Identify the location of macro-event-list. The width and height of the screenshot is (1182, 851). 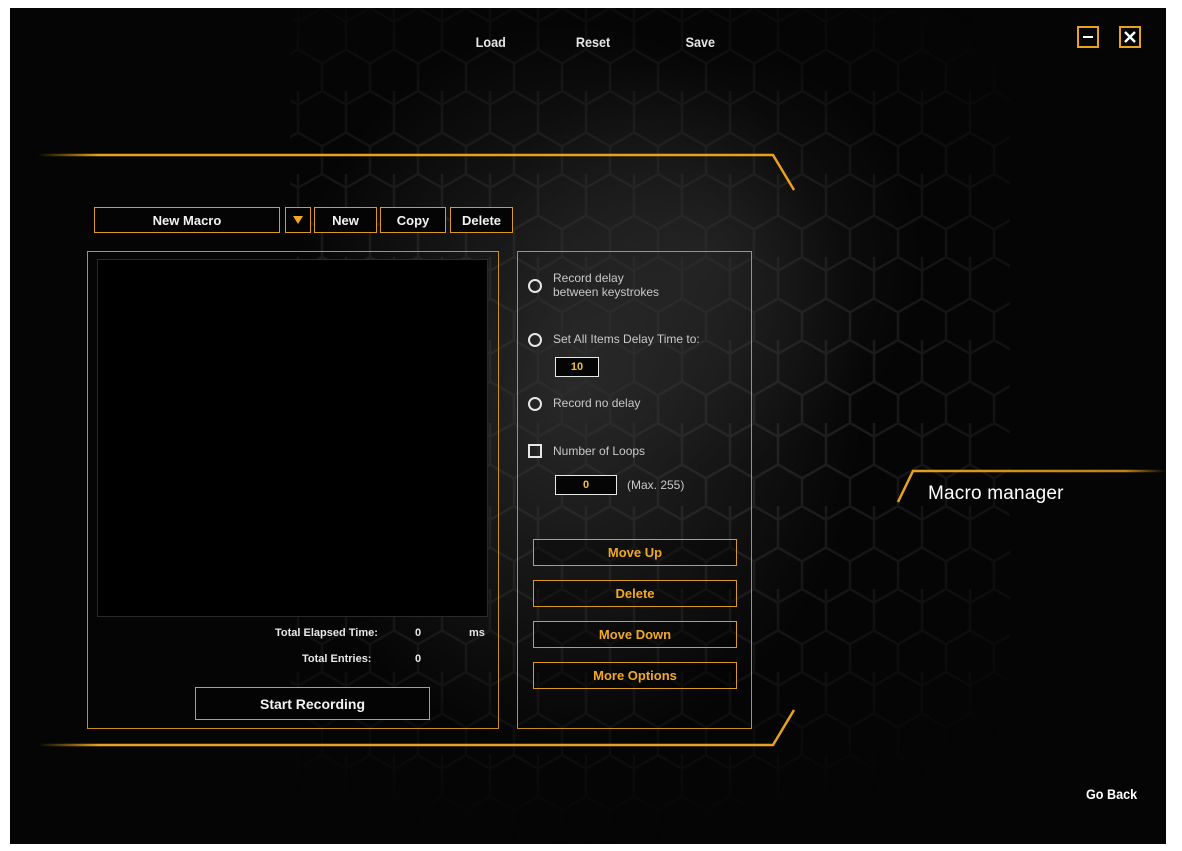
(292, 438).